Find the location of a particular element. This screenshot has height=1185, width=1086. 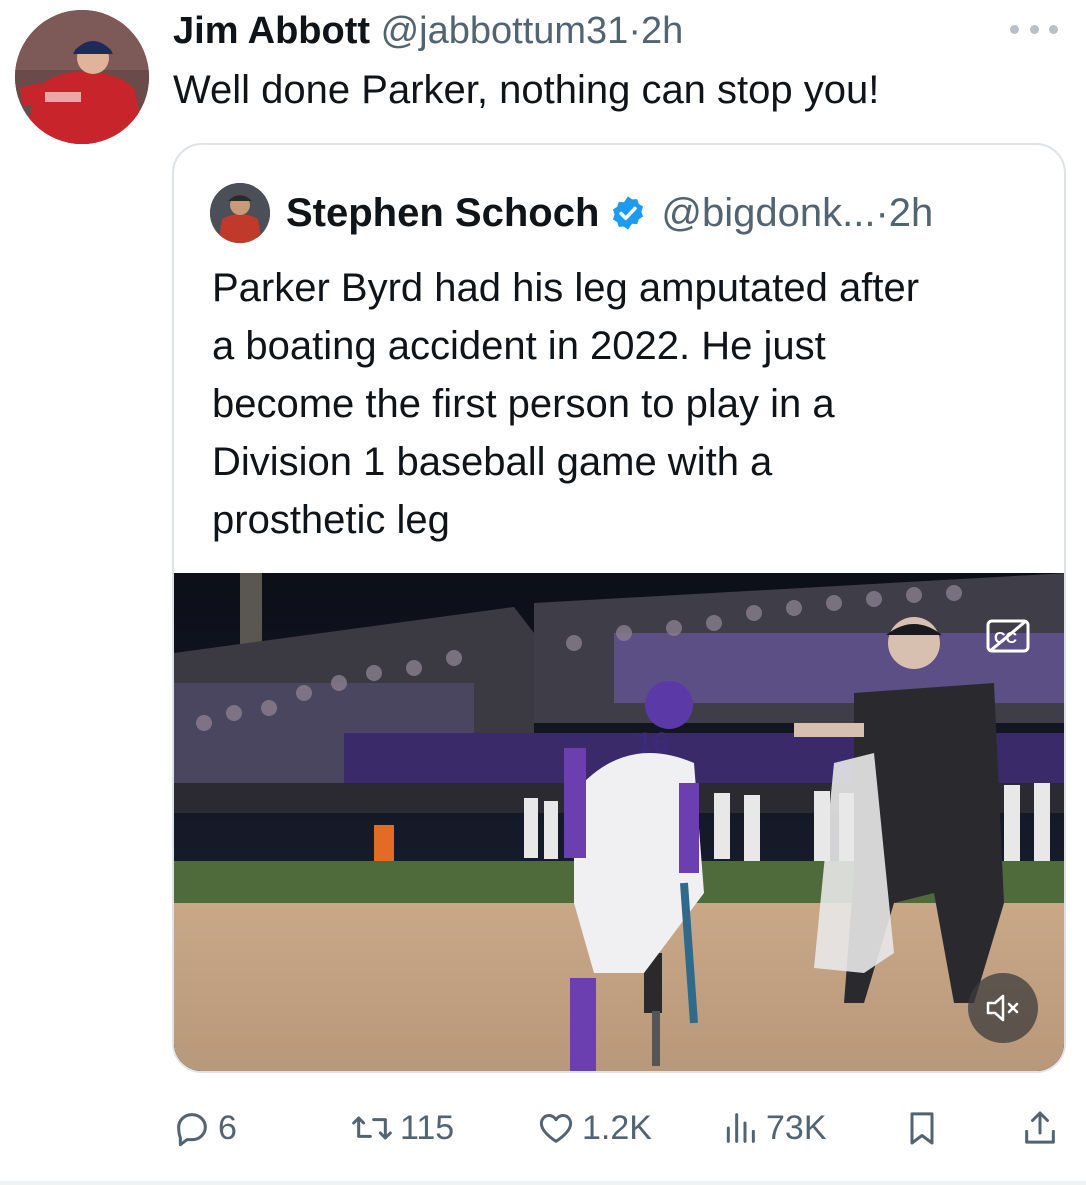

quoted-text-line: prosthetic leg is located at coordinates (331, 520).